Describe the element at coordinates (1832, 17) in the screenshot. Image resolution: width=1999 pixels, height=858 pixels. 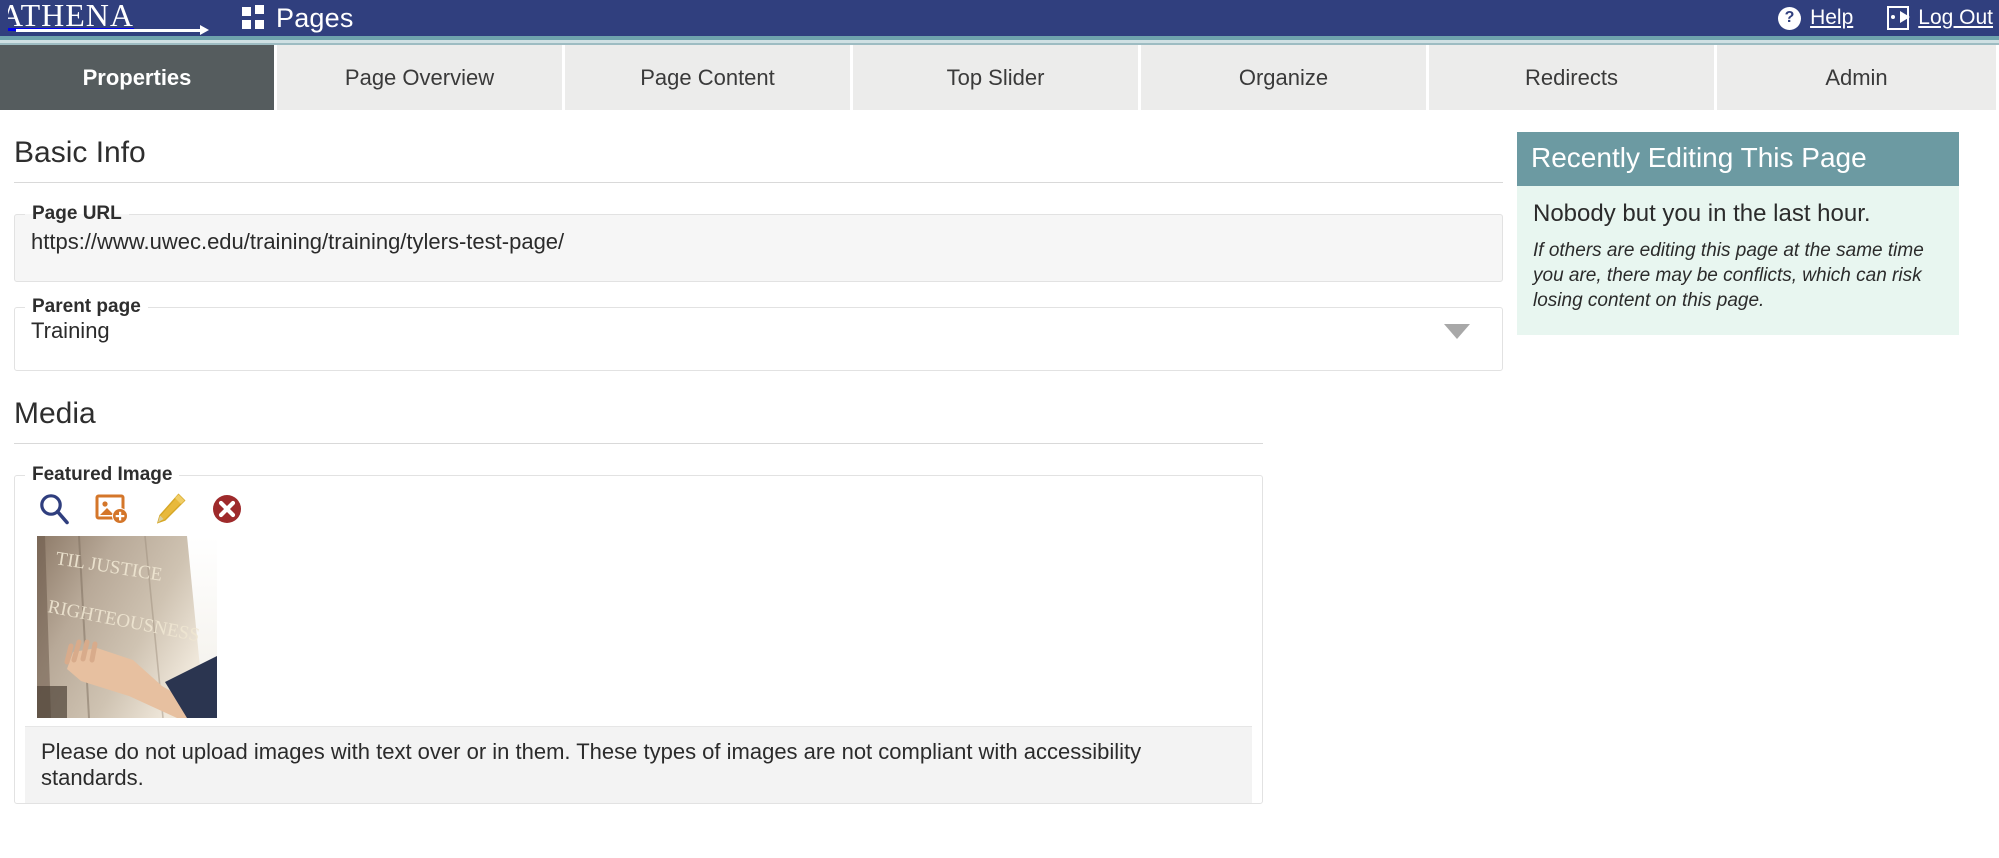
I see `help-link-label: Help` at that location.